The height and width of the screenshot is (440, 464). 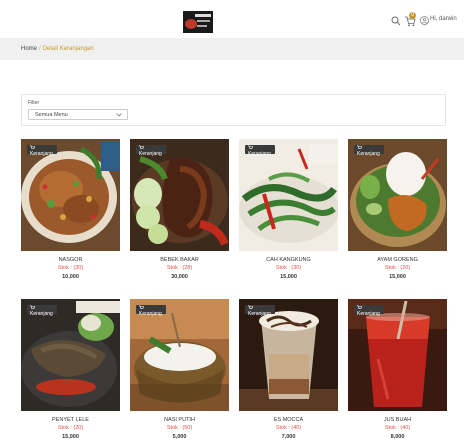 I want to click on product-stock: Stok : (28), so click(x=179, y=268).